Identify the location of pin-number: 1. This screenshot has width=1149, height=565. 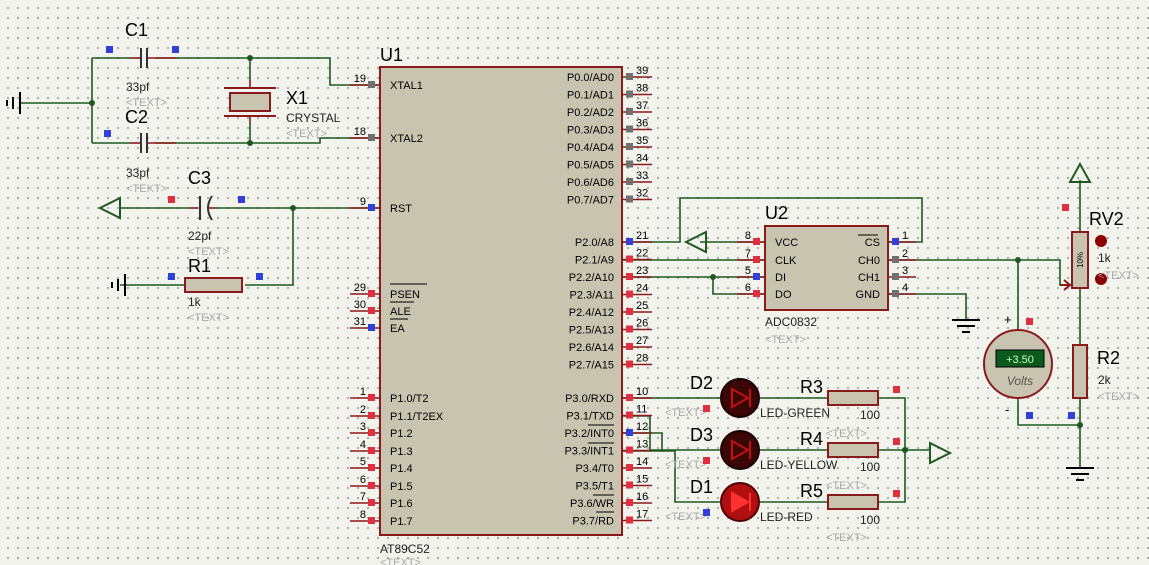
(363, 392).